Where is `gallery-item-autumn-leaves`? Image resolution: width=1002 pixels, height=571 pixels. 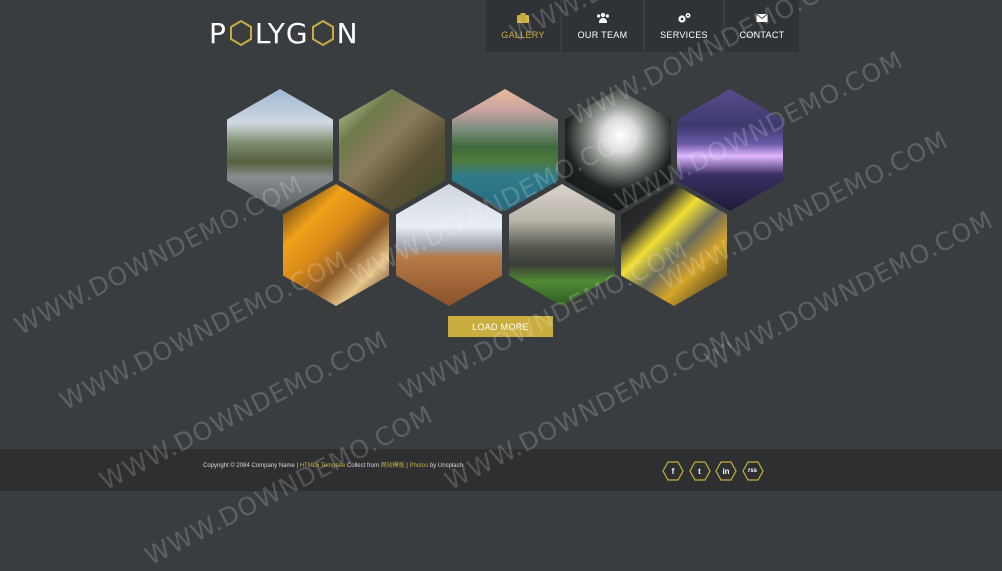 gallery-item-autumn-leaves is located at coordinates (336, 245).